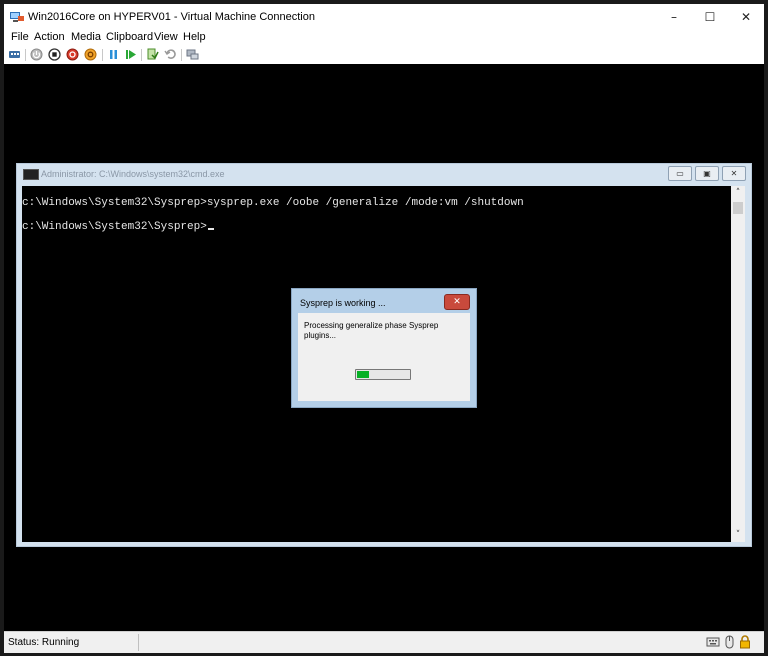 This screenshot has height=656, width=768. Describe the element at coordinates (86, 37) in the screenshot. I see `menu-media: Media` at that location.